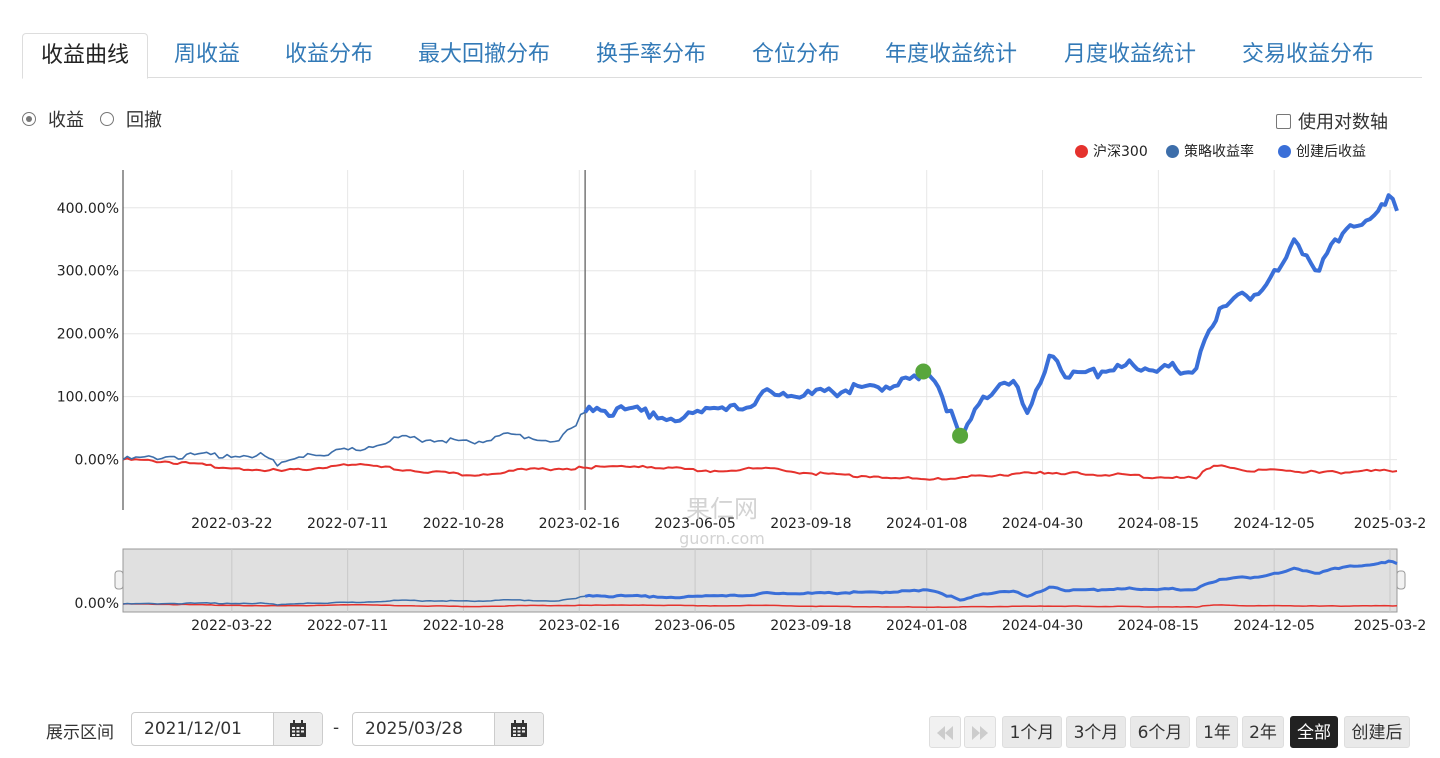 This screenshot has width=1440, height=758. I want to click on navigator-right-handle, so click(1401, 580).